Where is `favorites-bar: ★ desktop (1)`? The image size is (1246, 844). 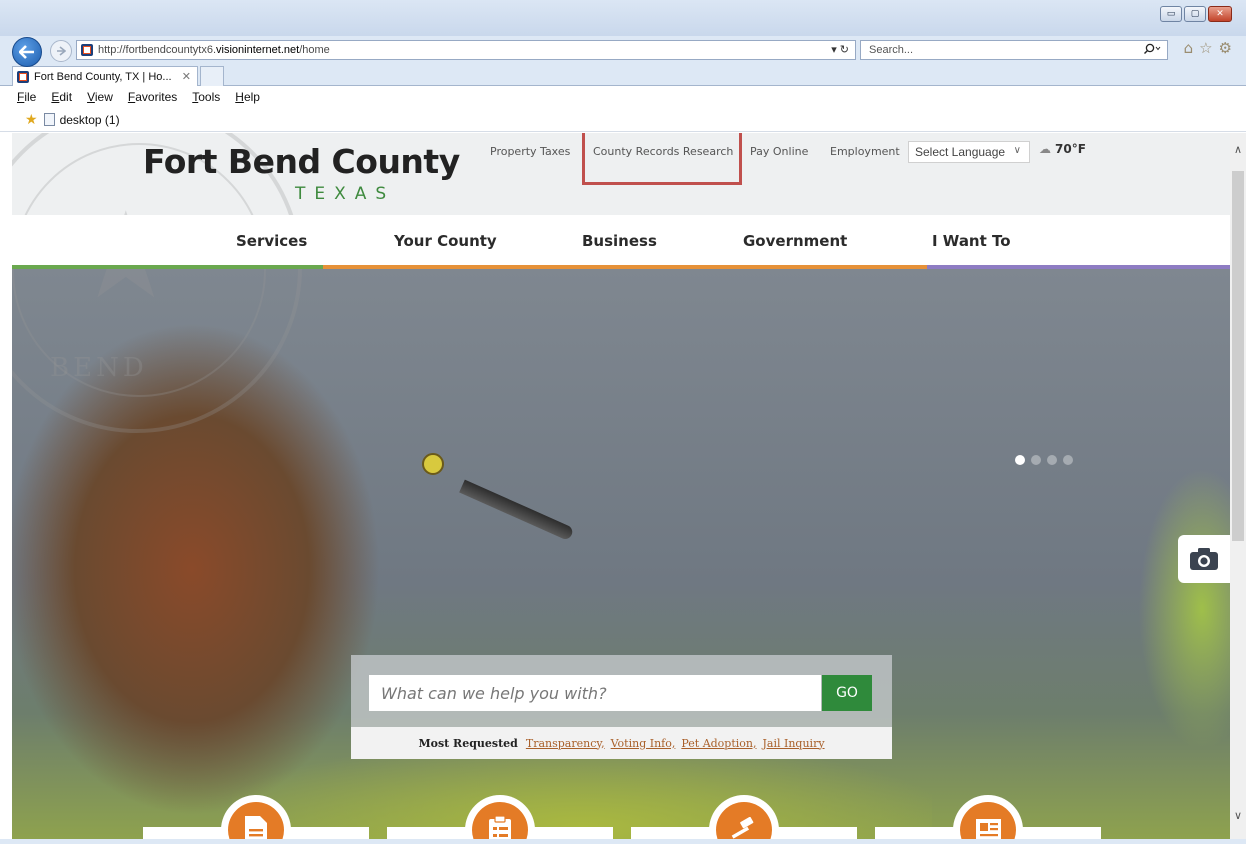
favorites-bar: ★ desktop (1) is located at coordinates (623, 120).